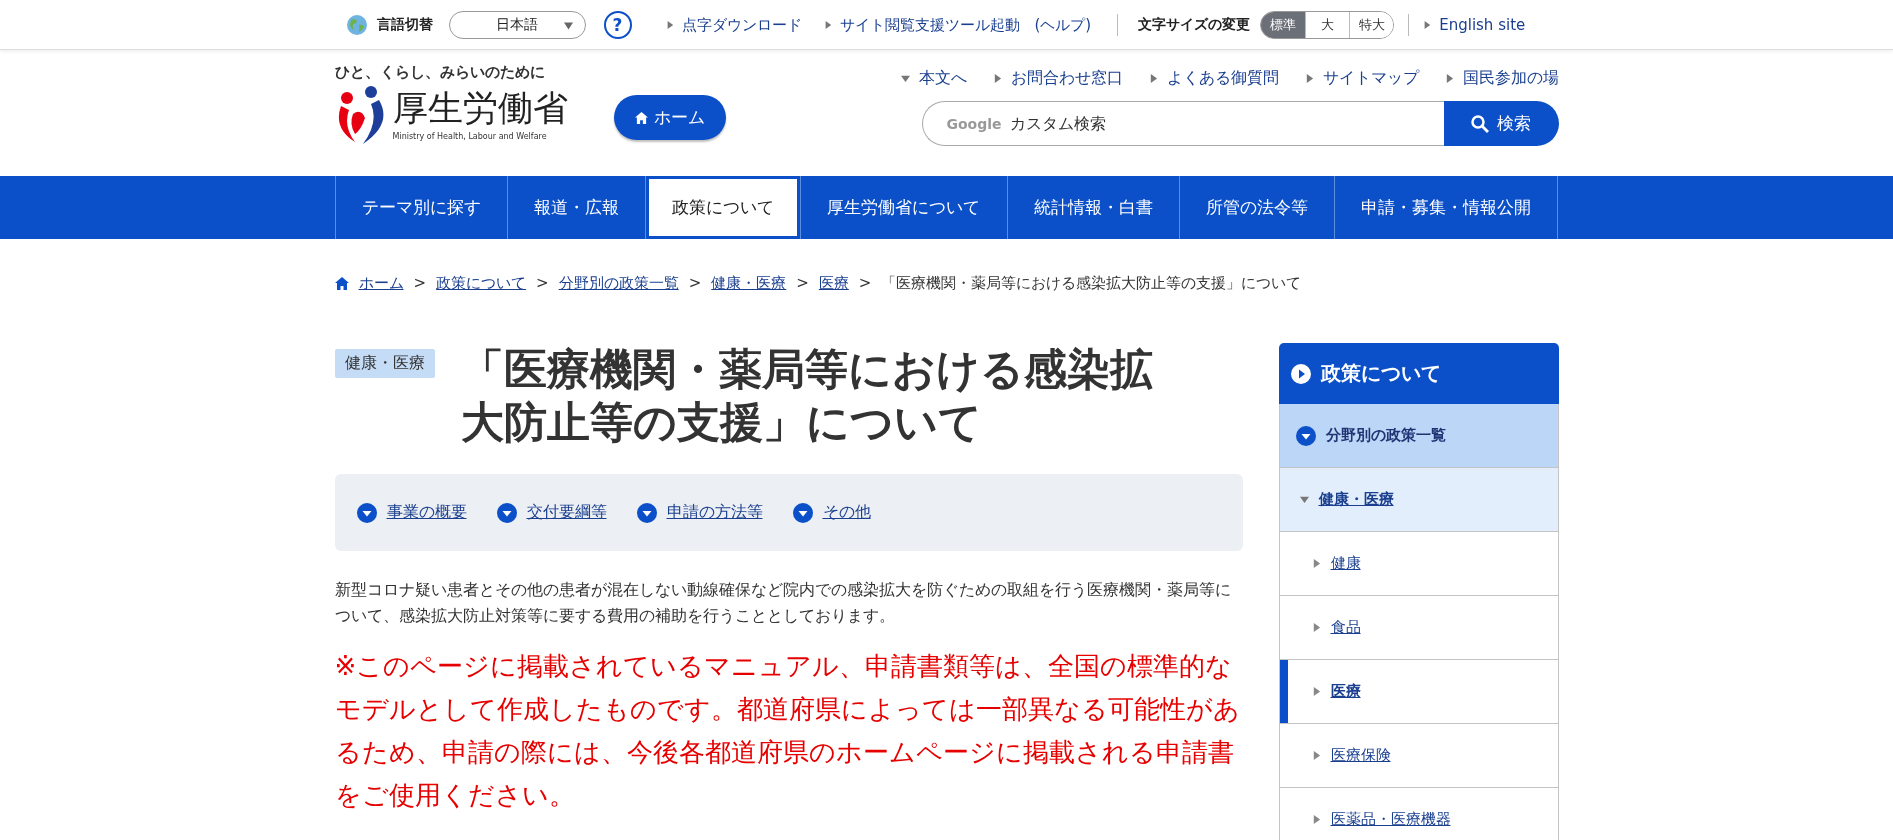 Image resolution: width=1893 pixels, height=840 pixels. Describe the element at coordinates (831, 512) in the screenshot. I see `anchor-link: その他` at that location.